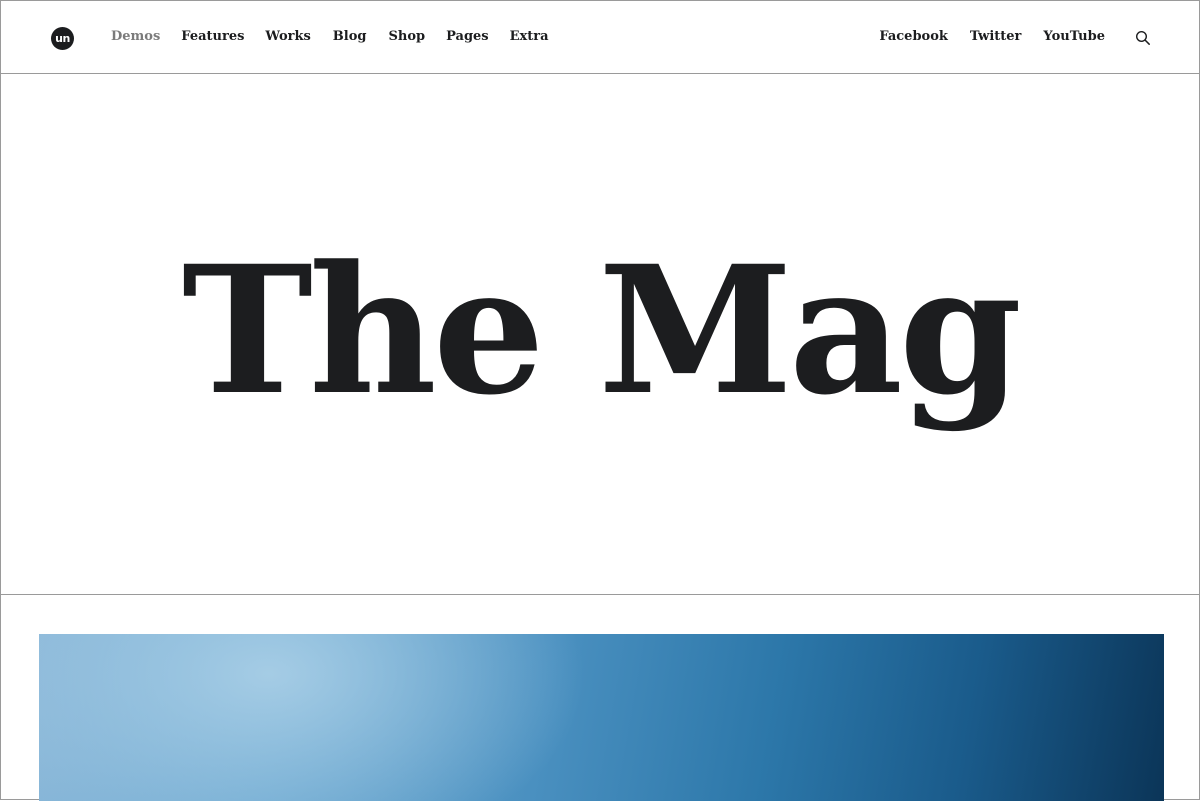 This screenshot has height=801, width=1200. What do you see at coordinates (135, 37) in the screenshot?
I see `nav-item-demos: Demos` at bounding box center [135, 37].